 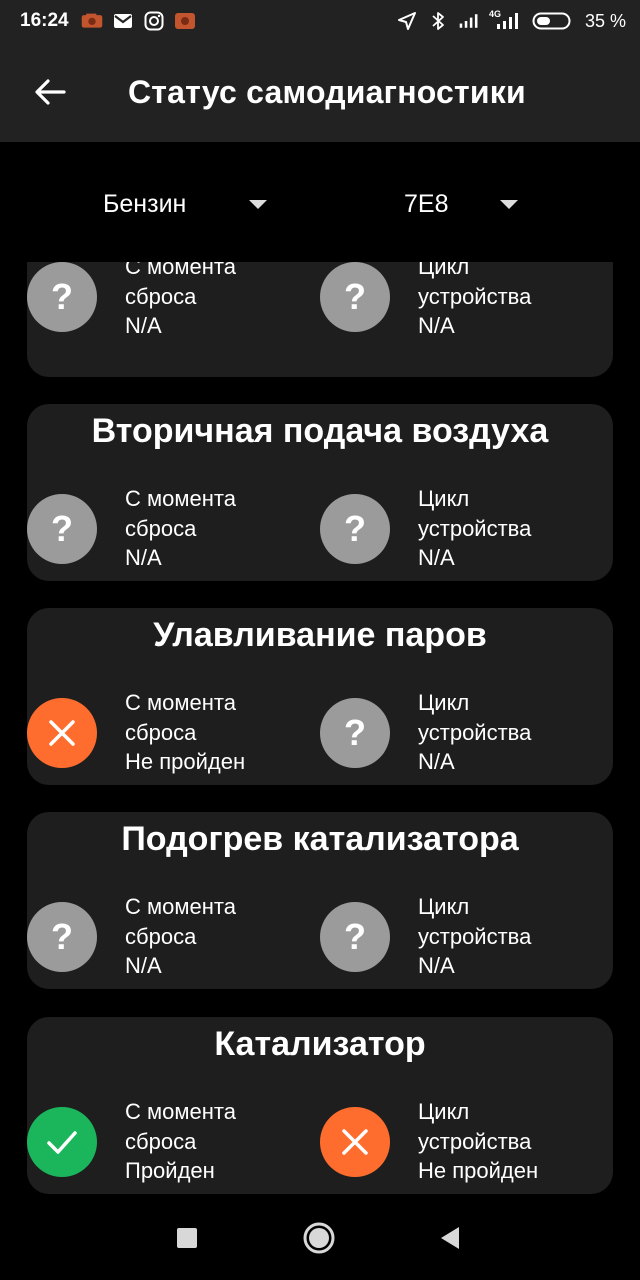 I want to click on monitor-title: Вторичная подача воздуха, so click(x=320, y=431).